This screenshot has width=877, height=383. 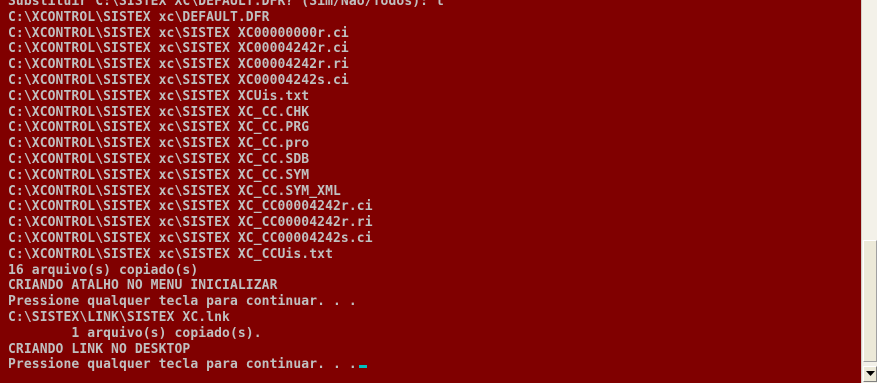 I want to click on scroll-down-button, so click(x=870, y=374).